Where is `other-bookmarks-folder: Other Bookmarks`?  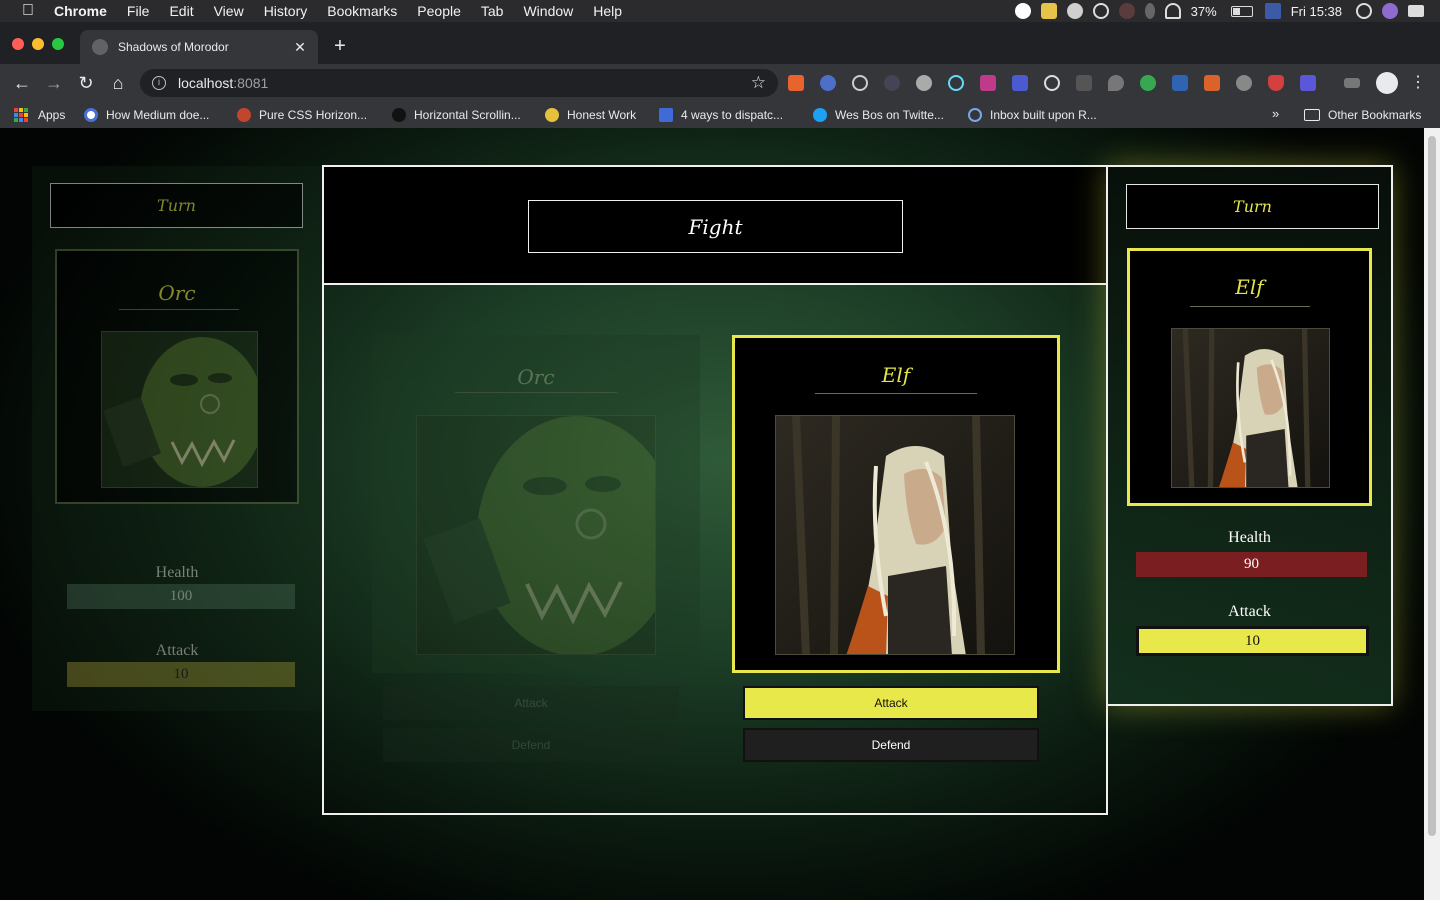 other-bookmarks-folder: Other Bookmarks is located at coordinates (1362, 115).